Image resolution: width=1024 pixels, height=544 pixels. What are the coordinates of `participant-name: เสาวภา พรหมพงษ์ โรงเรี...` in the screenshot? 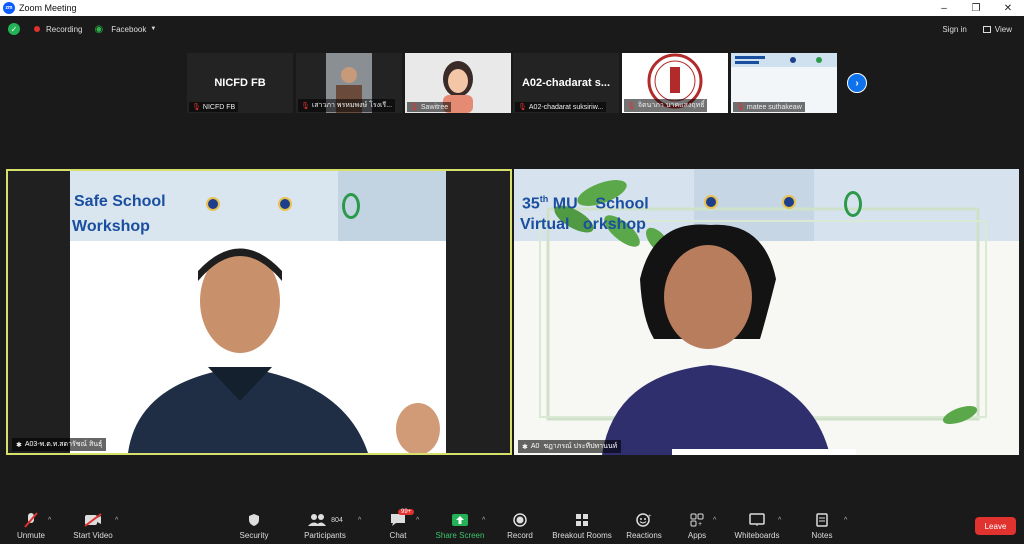 It's located at (352, 105).